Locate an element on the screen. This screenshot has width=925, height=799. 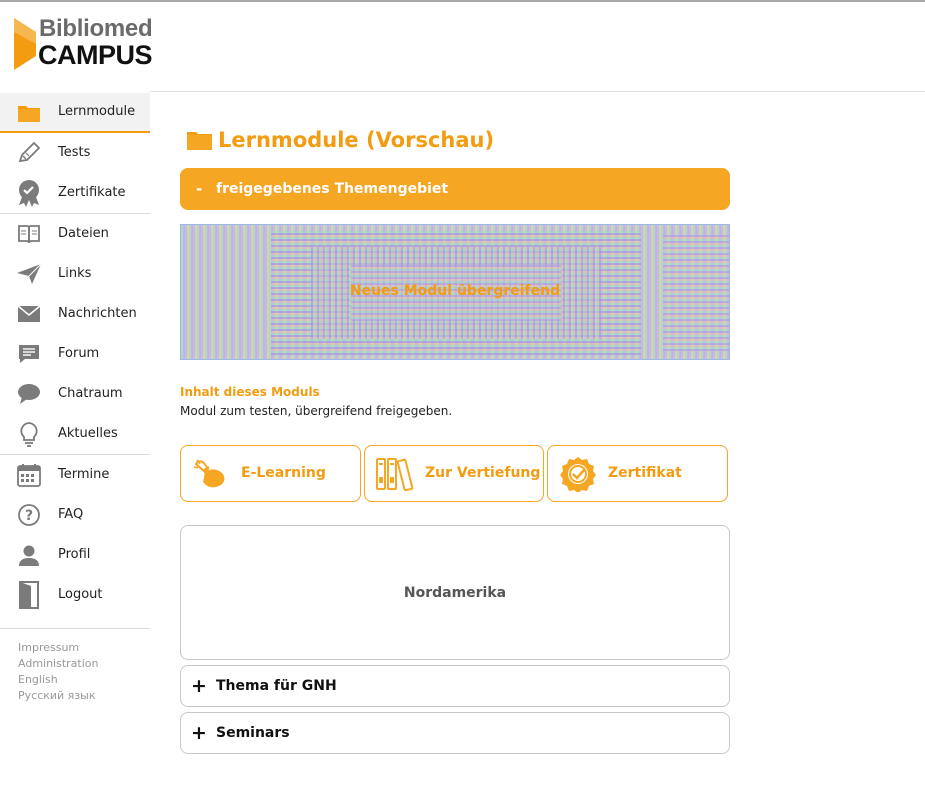
sidebar-item-dateien: Dateien is located at coordinates (75, 234).